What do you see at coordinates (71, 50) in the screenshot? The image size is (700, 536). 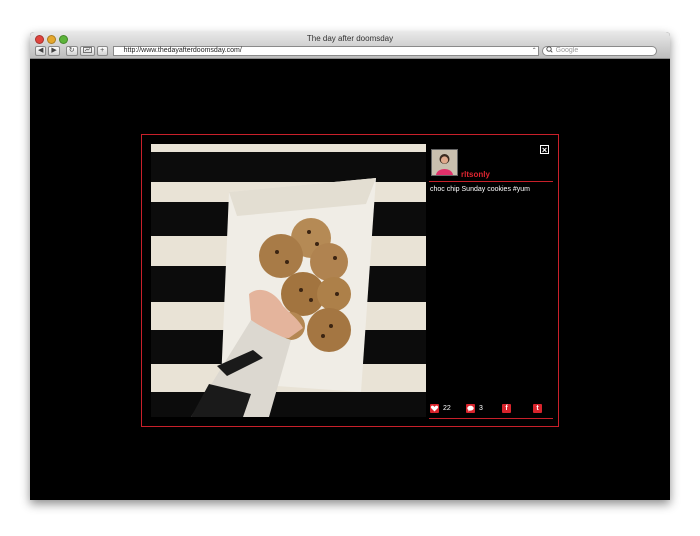 I see `reload-button: ↻` at bounding box center [71, 50].